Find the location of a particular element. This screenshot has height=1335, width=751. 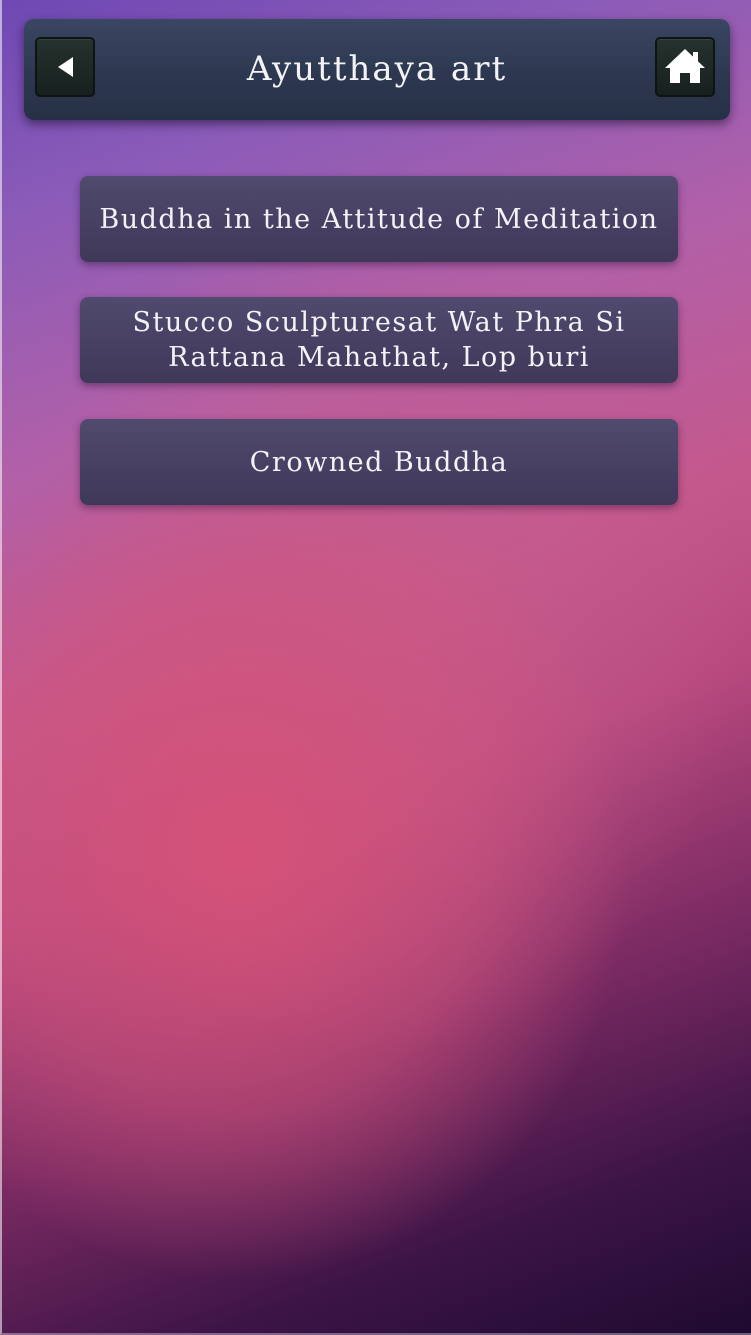

menu-item-crowned-buddha: Crowned Buddha is located at coordinates (379, 462).